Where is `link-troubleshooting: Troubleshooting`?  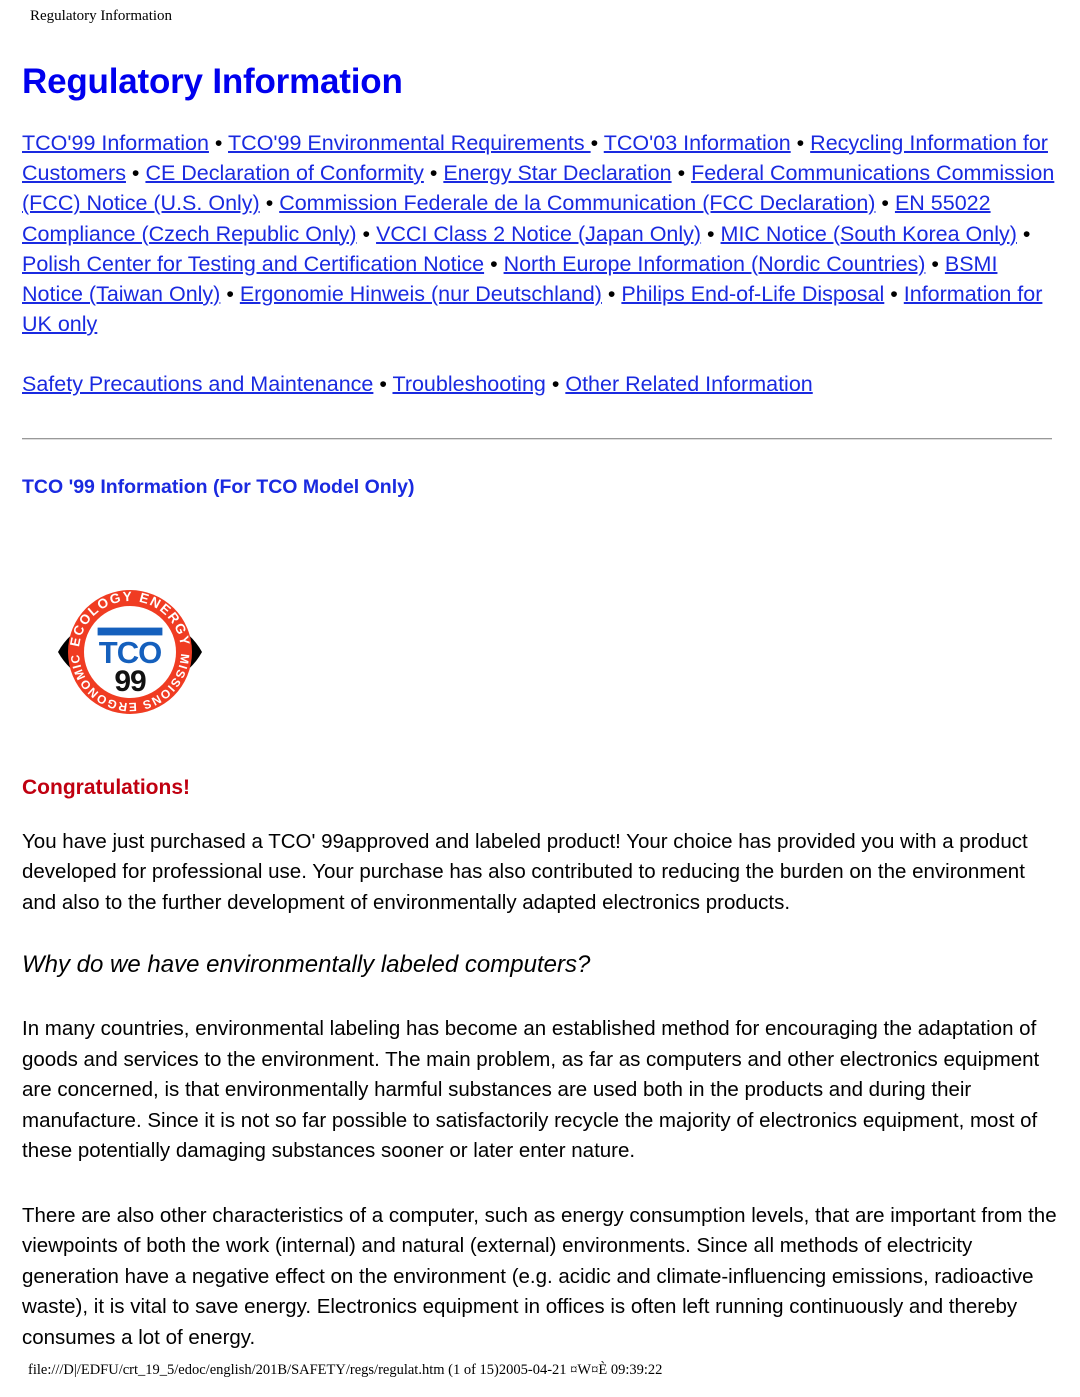
link-troubleshooting: Troubleshooting is located at coordinates (468, 384).